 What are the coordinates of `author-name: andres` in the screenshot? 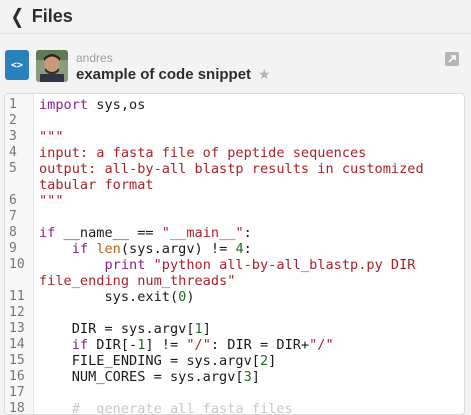 It's located at (94, 58).